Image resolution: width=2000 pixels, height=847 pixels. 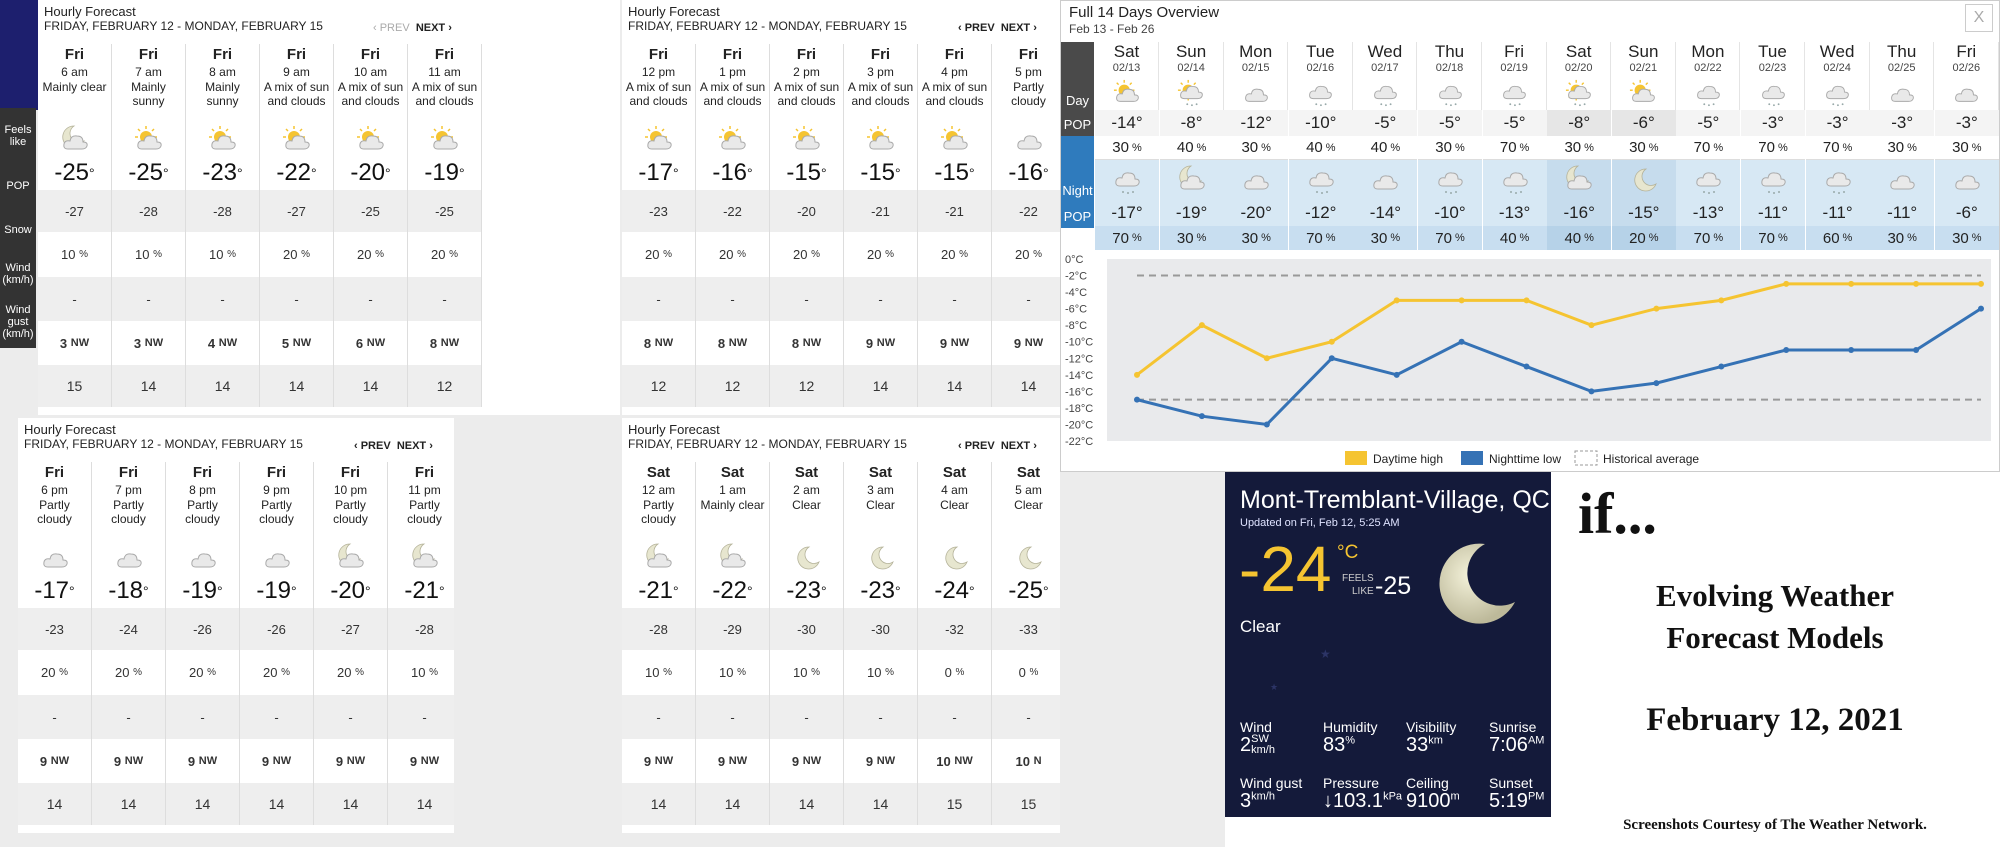 What do you see at coordinates (1026, 211) in the screenshot?
I see `hour-feels-like: -22` at bounding box center [1026, 211].